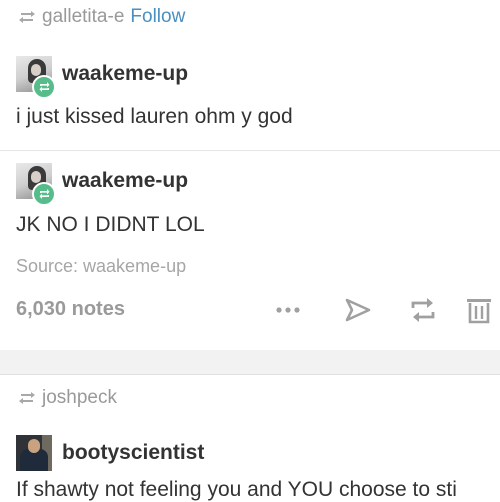  I want to click on feed-gap, so click(250, 362).